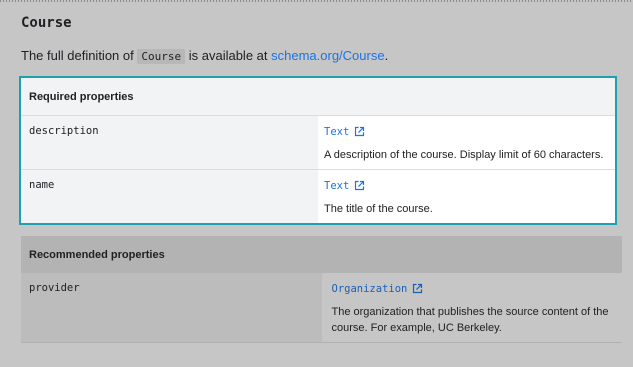 The image size is (633, 367). Describe the element at coordinates (54, 288) in the screenshot. I see `property-name: provider` at that location.